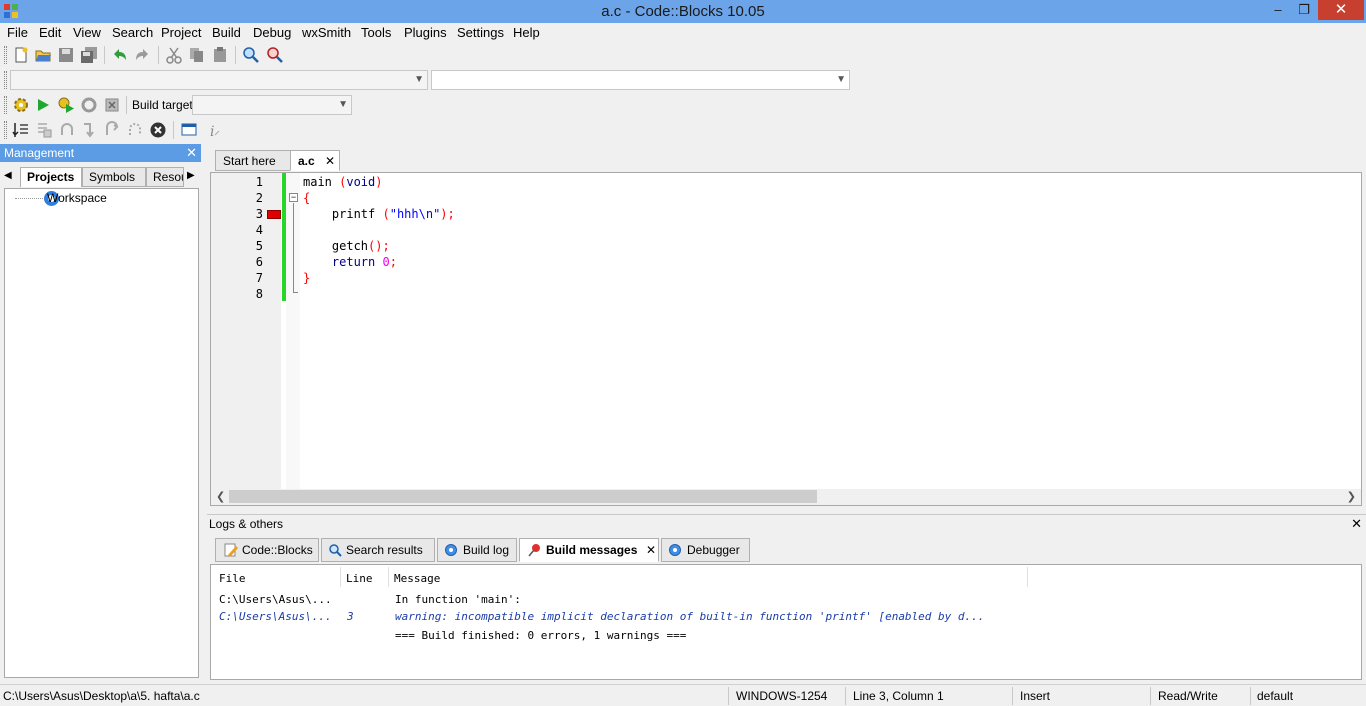  What do you see at coordinates (293, 248) in the screenshot?
I see `fold-line` at bounding box center [293, 248].